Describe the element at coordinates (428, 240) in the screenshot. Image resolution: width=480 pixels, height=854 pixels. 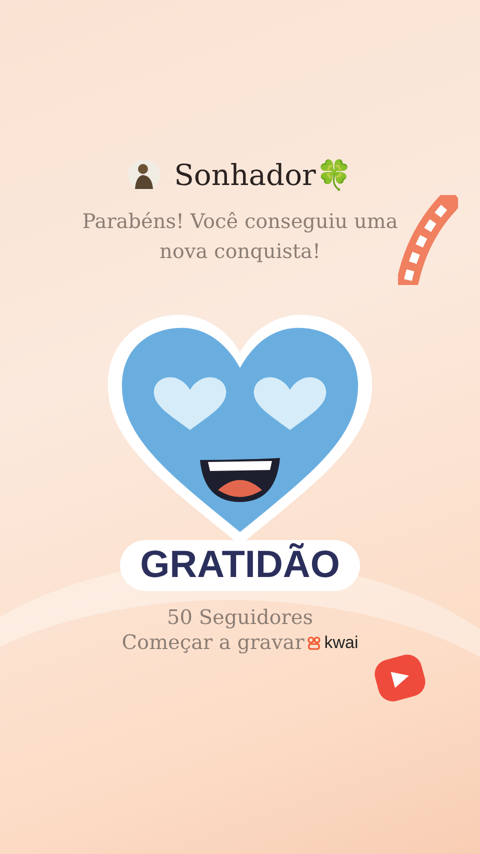
I see `film-strip-icon` at that location.